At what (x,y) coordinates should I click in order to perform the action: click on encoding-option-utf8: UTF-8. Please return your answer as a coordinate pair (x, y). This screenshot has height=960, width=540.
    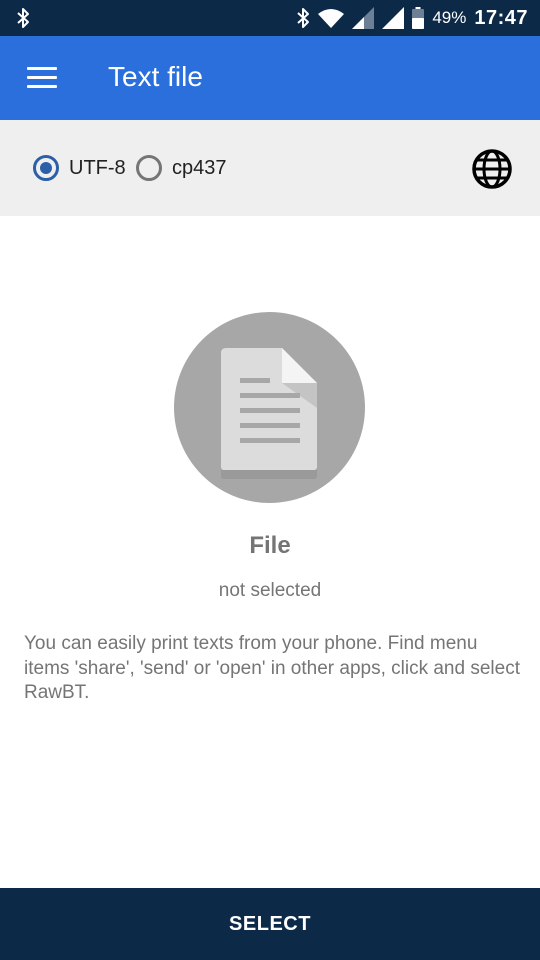
    Looking at the image, I should click on (79, 168).